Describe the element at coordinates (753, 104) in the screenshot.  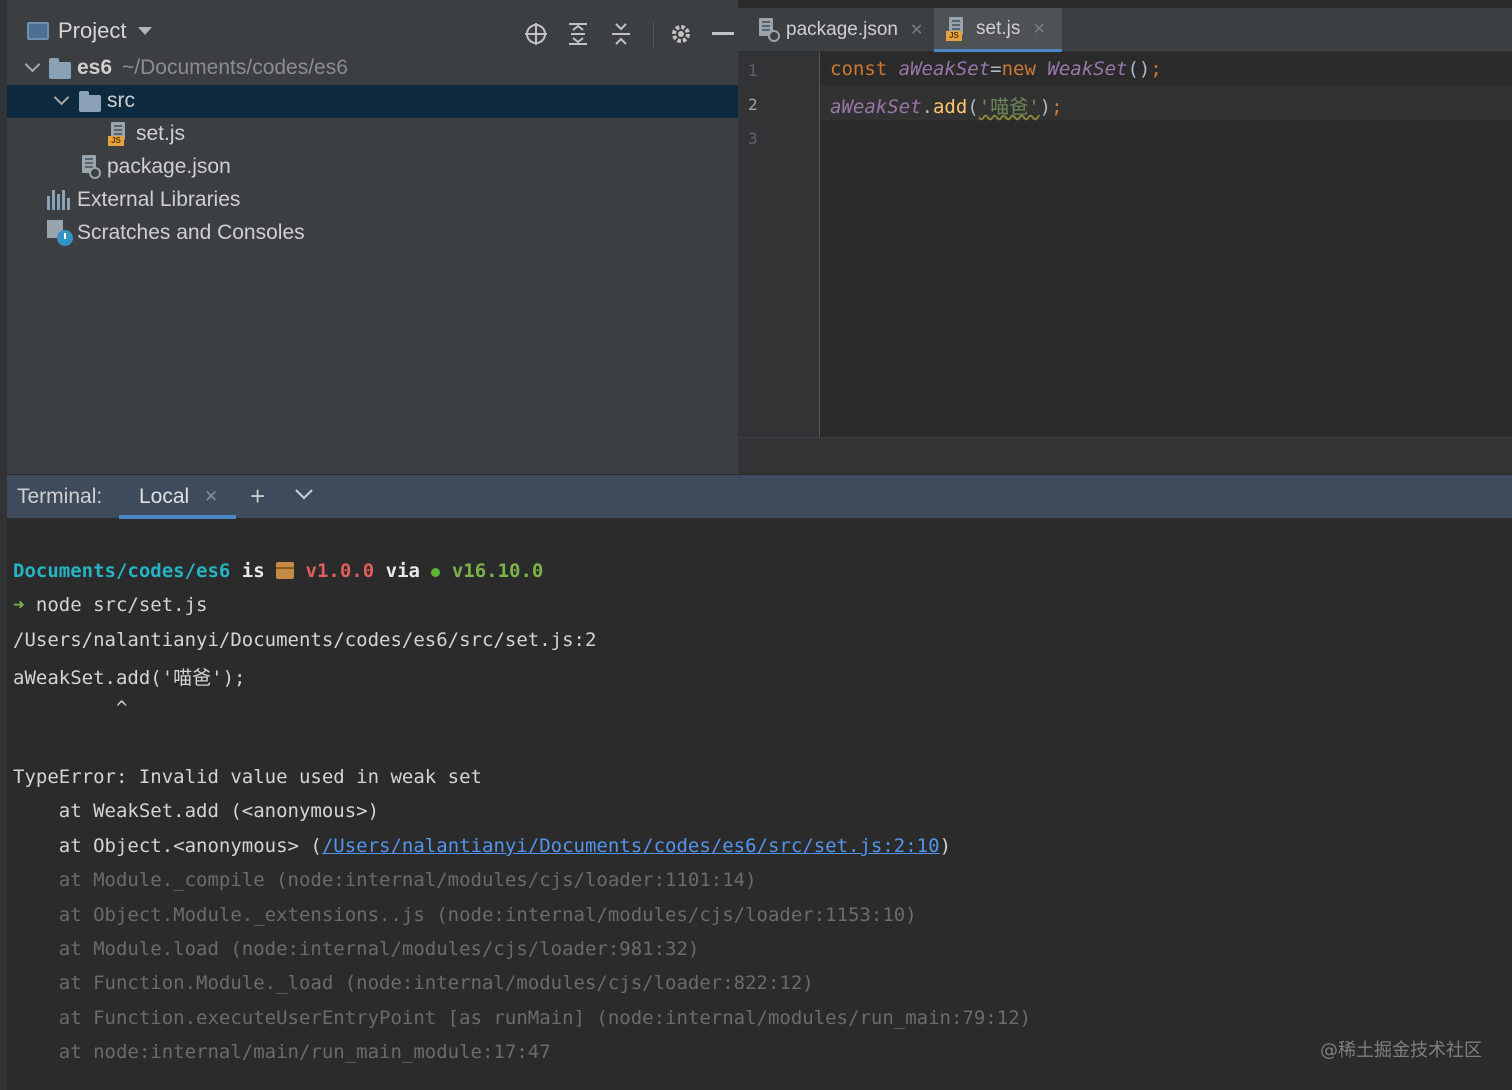
I see `line-number: 2` at that location.